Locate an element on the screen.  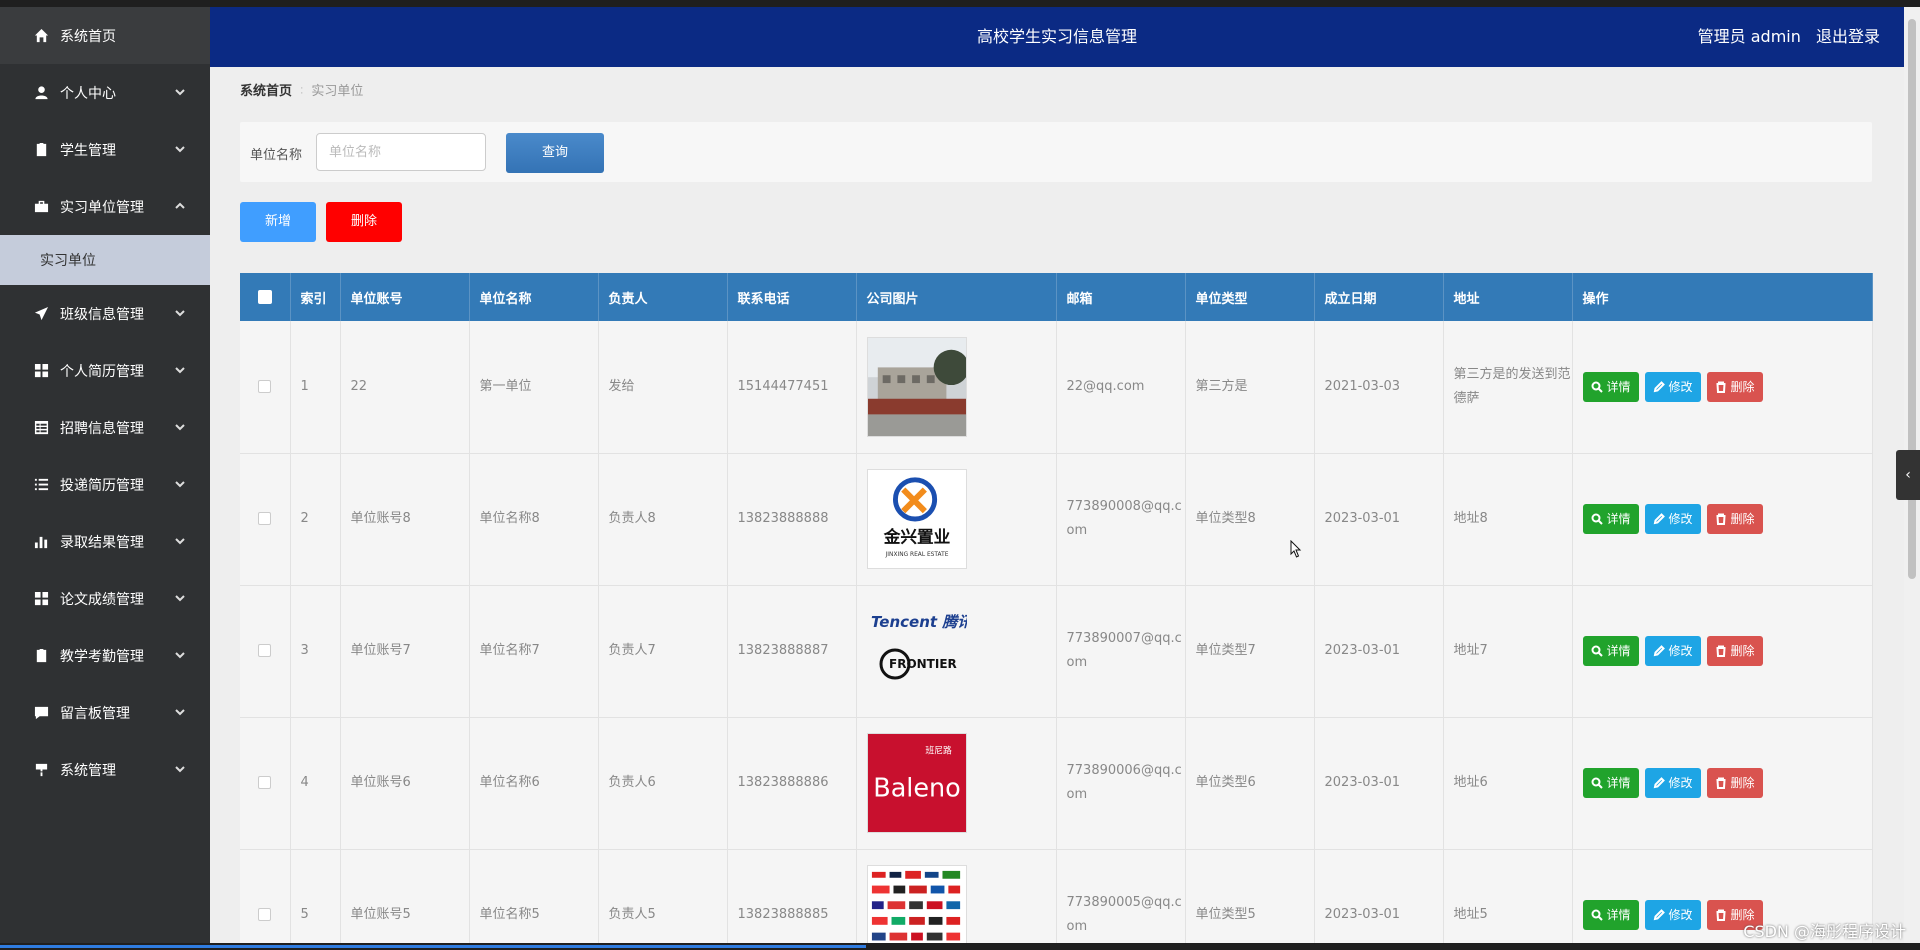
cell-date: 2021-03-03 is located at coordinates (1379, 387).